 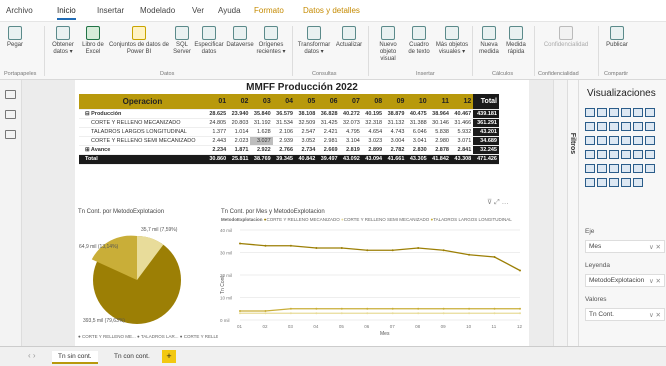 What do you see at coordinates (306, 102) in the screenshot?
I see `matrix-header: 05` at bounding box center [306, 102].